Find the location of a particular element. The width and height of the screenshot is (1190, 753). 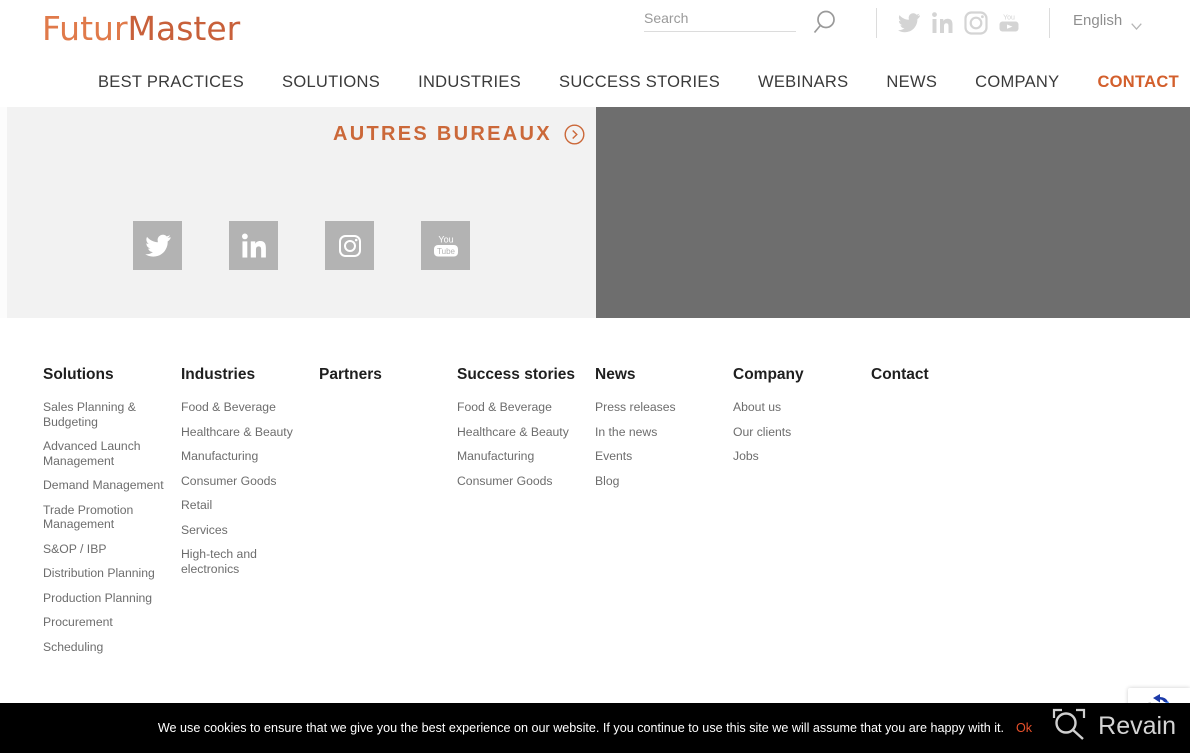

panel-left-edge is located at coordinates (3, 212).